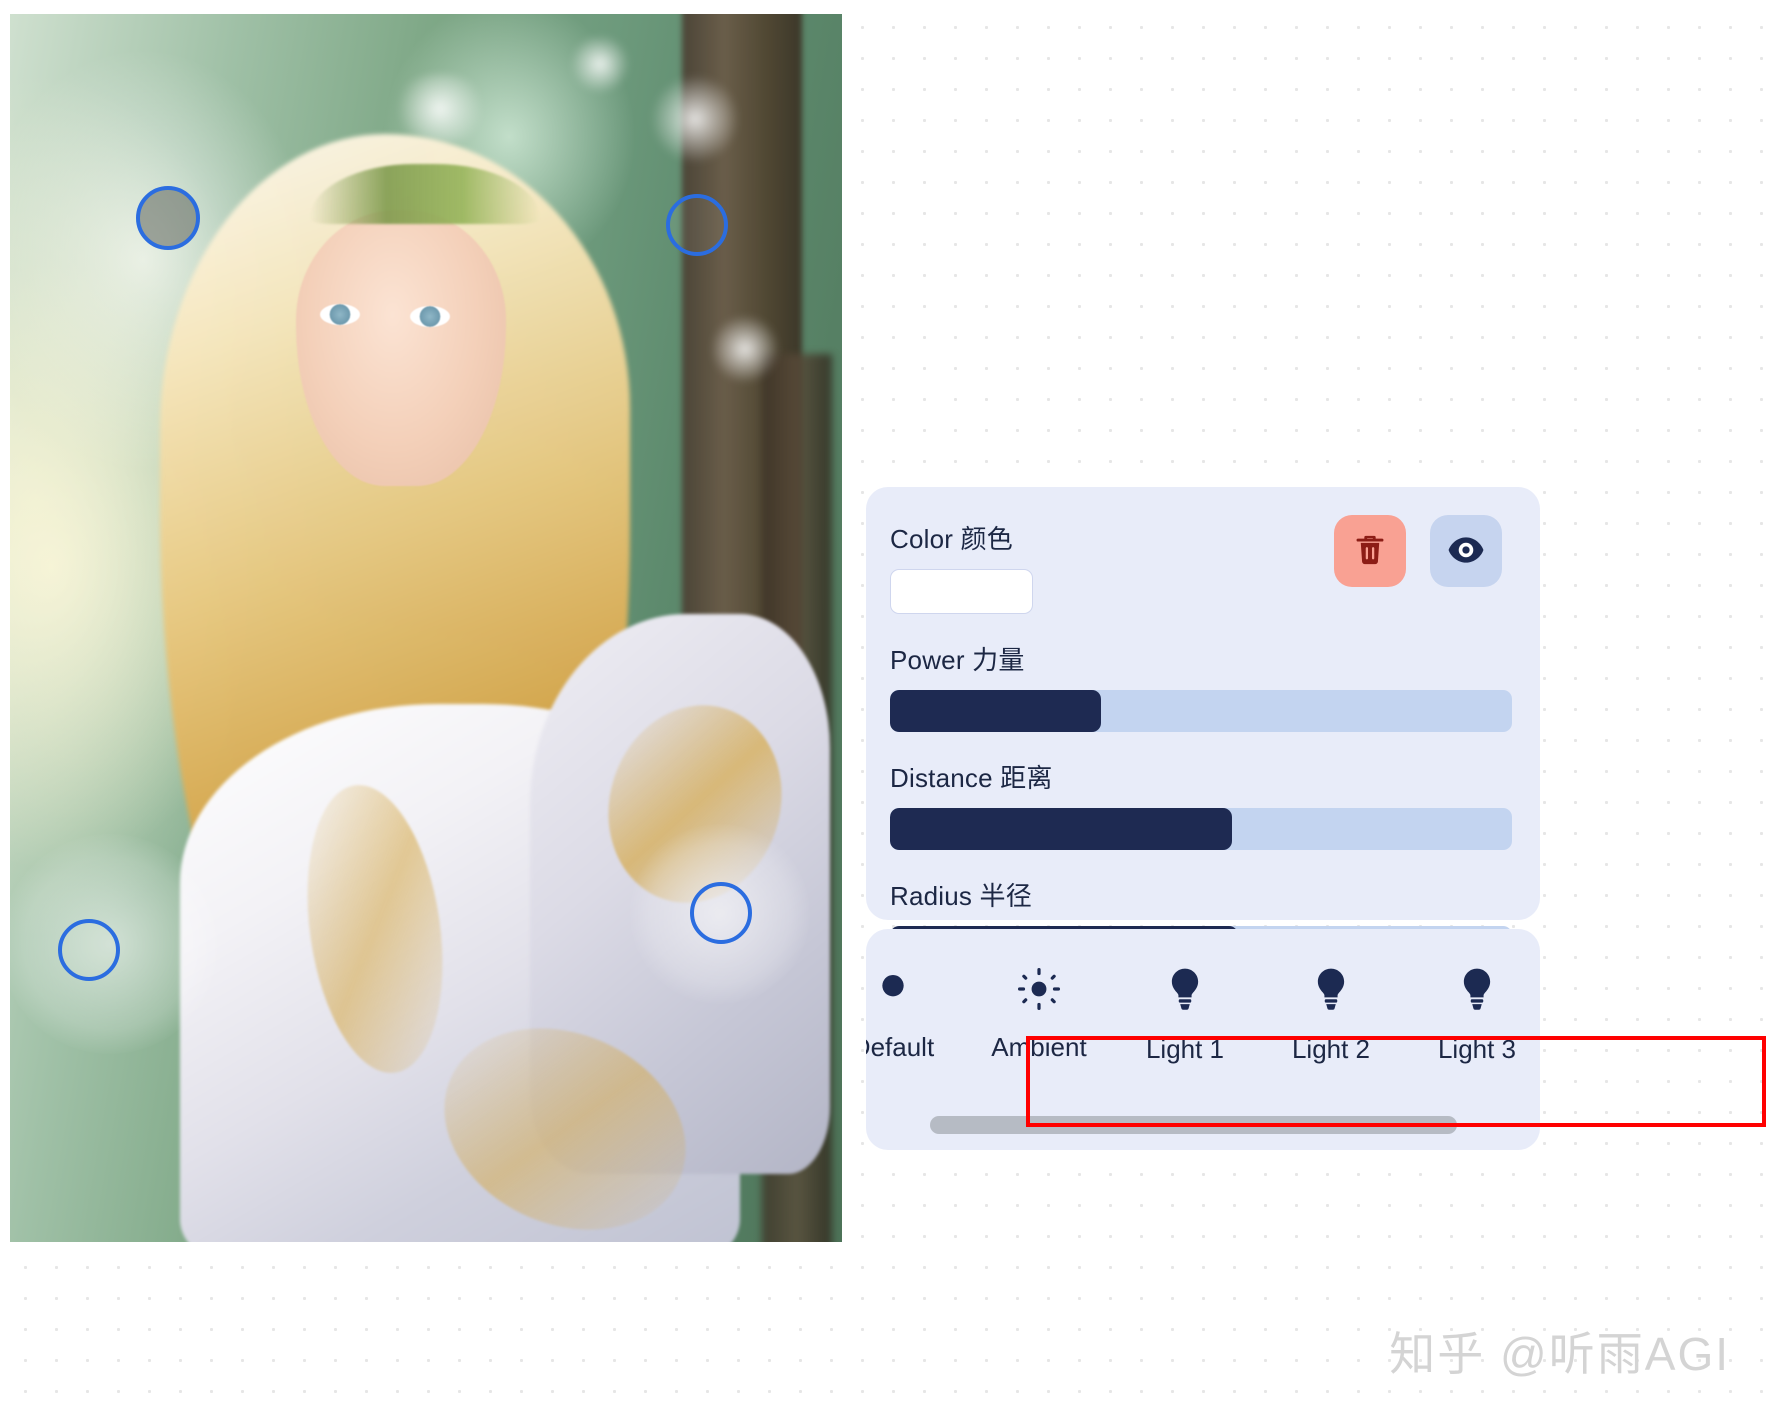 The height and width of the screenshot is (1408, 1766). Describe the element at coordinates (1201, 686) in the screenshot. I see `power-slider-row: Power 力量` at that location.